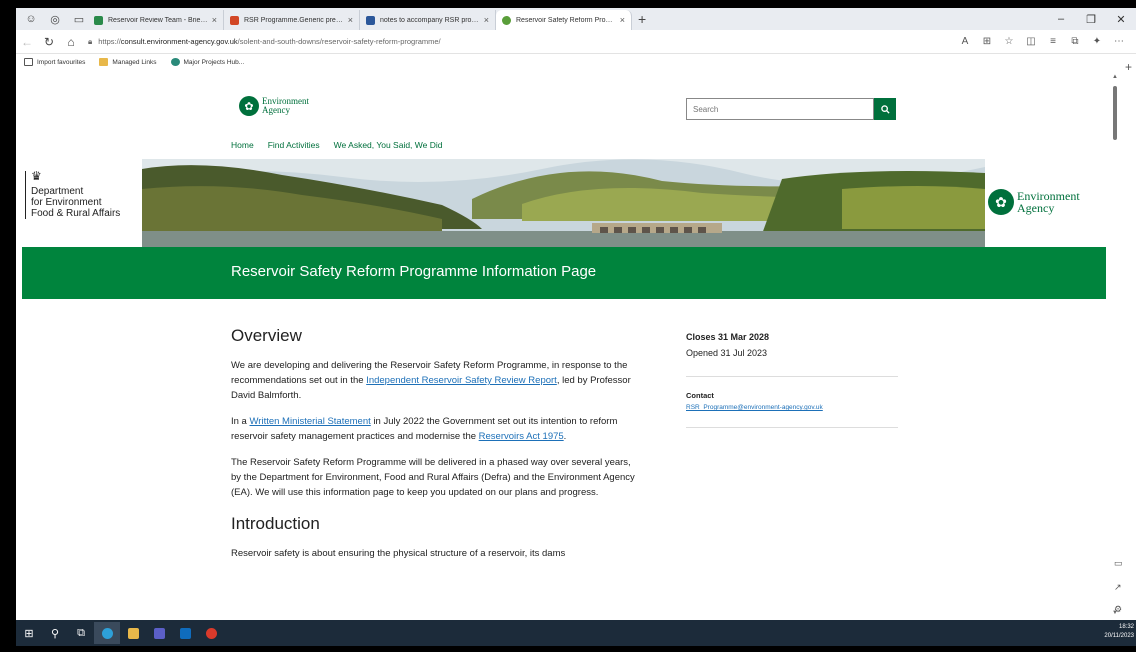 Image resolution: width=1136 pixels, height=652 pixels. What do you see at coordinates (55, 633) in the screenshot?
I see `search-taskbar-icon: ⚲` at bounding box center [55, 633].